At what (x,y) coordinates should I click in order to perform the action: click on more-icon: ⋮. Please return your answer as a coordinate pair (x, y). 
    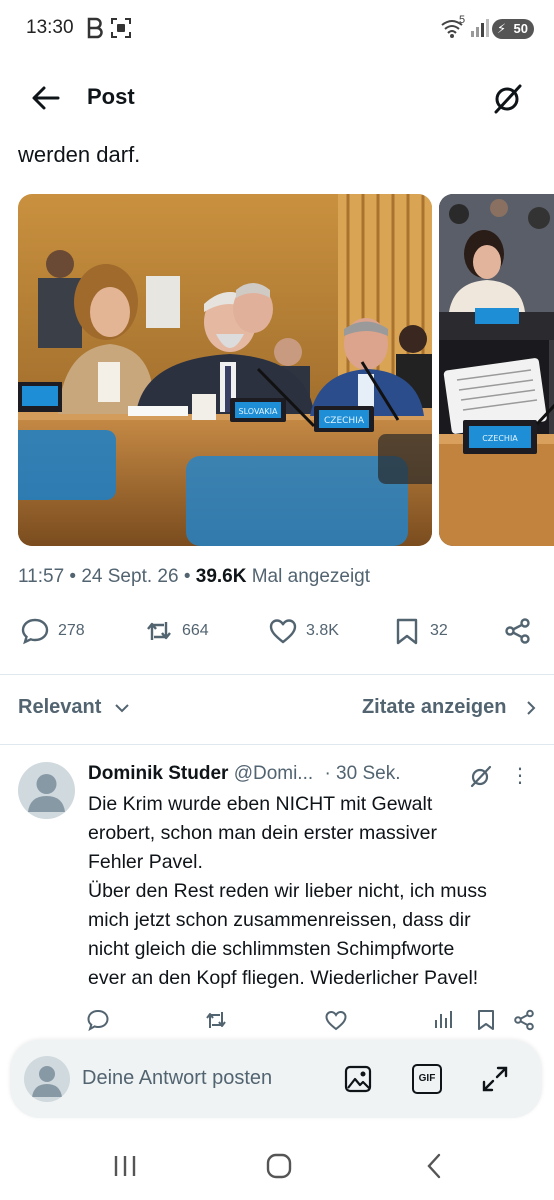
    Looking at the image, I should click on (520, 775).